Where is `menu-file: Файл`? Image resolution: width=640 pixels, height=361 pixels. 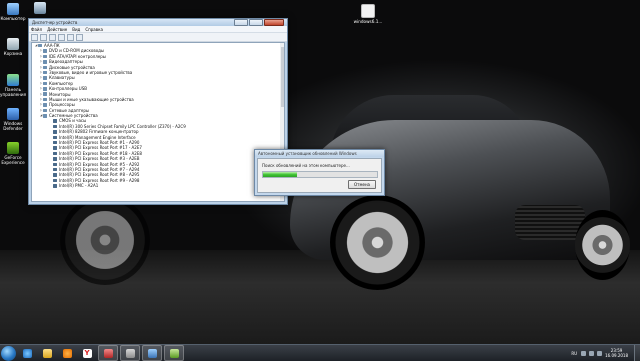
menu-file: Файл is located at coordinates (36, 29).